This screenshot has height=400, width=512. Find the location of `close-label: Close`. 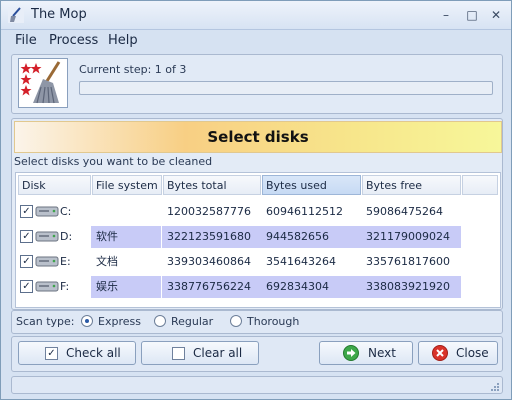

close-label: Close is located at coordinates (472, 353).